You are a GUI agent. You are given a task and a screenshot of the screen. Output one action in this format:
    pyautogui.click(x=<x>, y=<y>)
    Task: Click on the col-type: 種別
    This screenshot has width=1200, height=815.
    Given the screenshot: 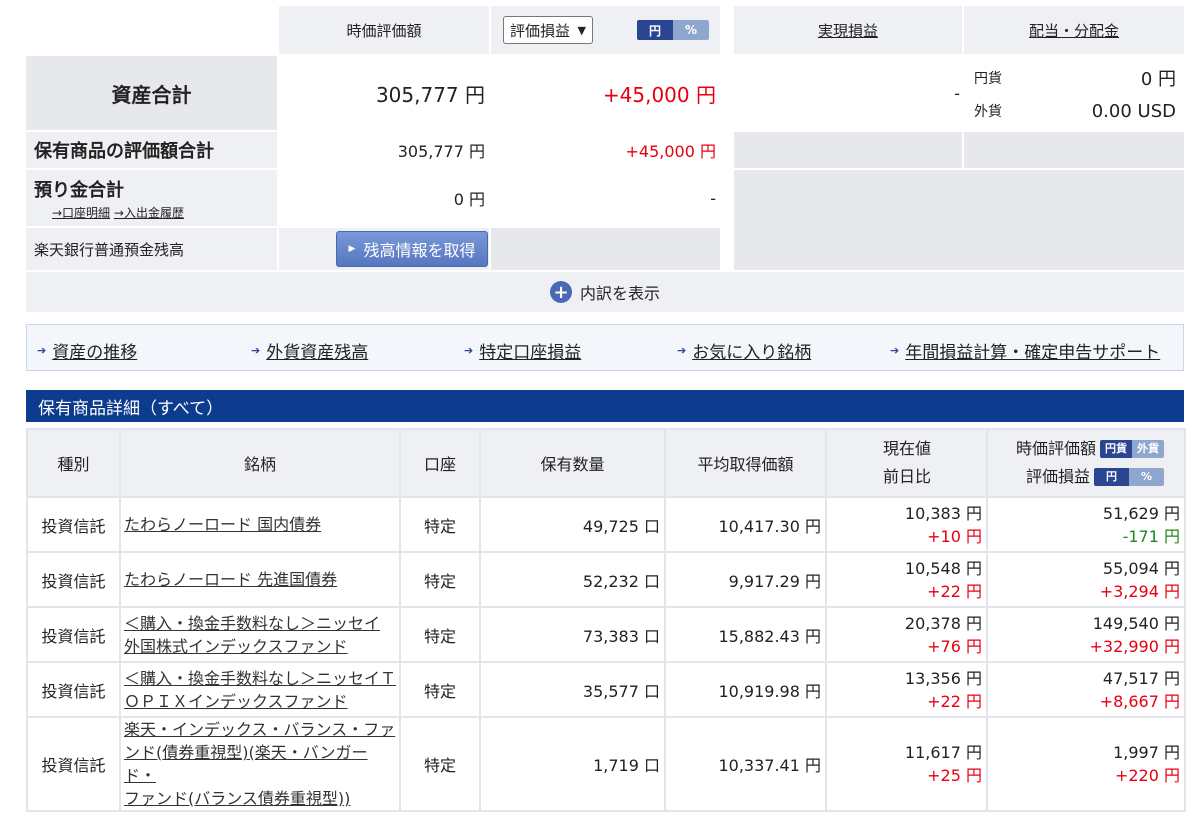 What is the action you would take?
    pyautogui.click(x=73, y=463)
    